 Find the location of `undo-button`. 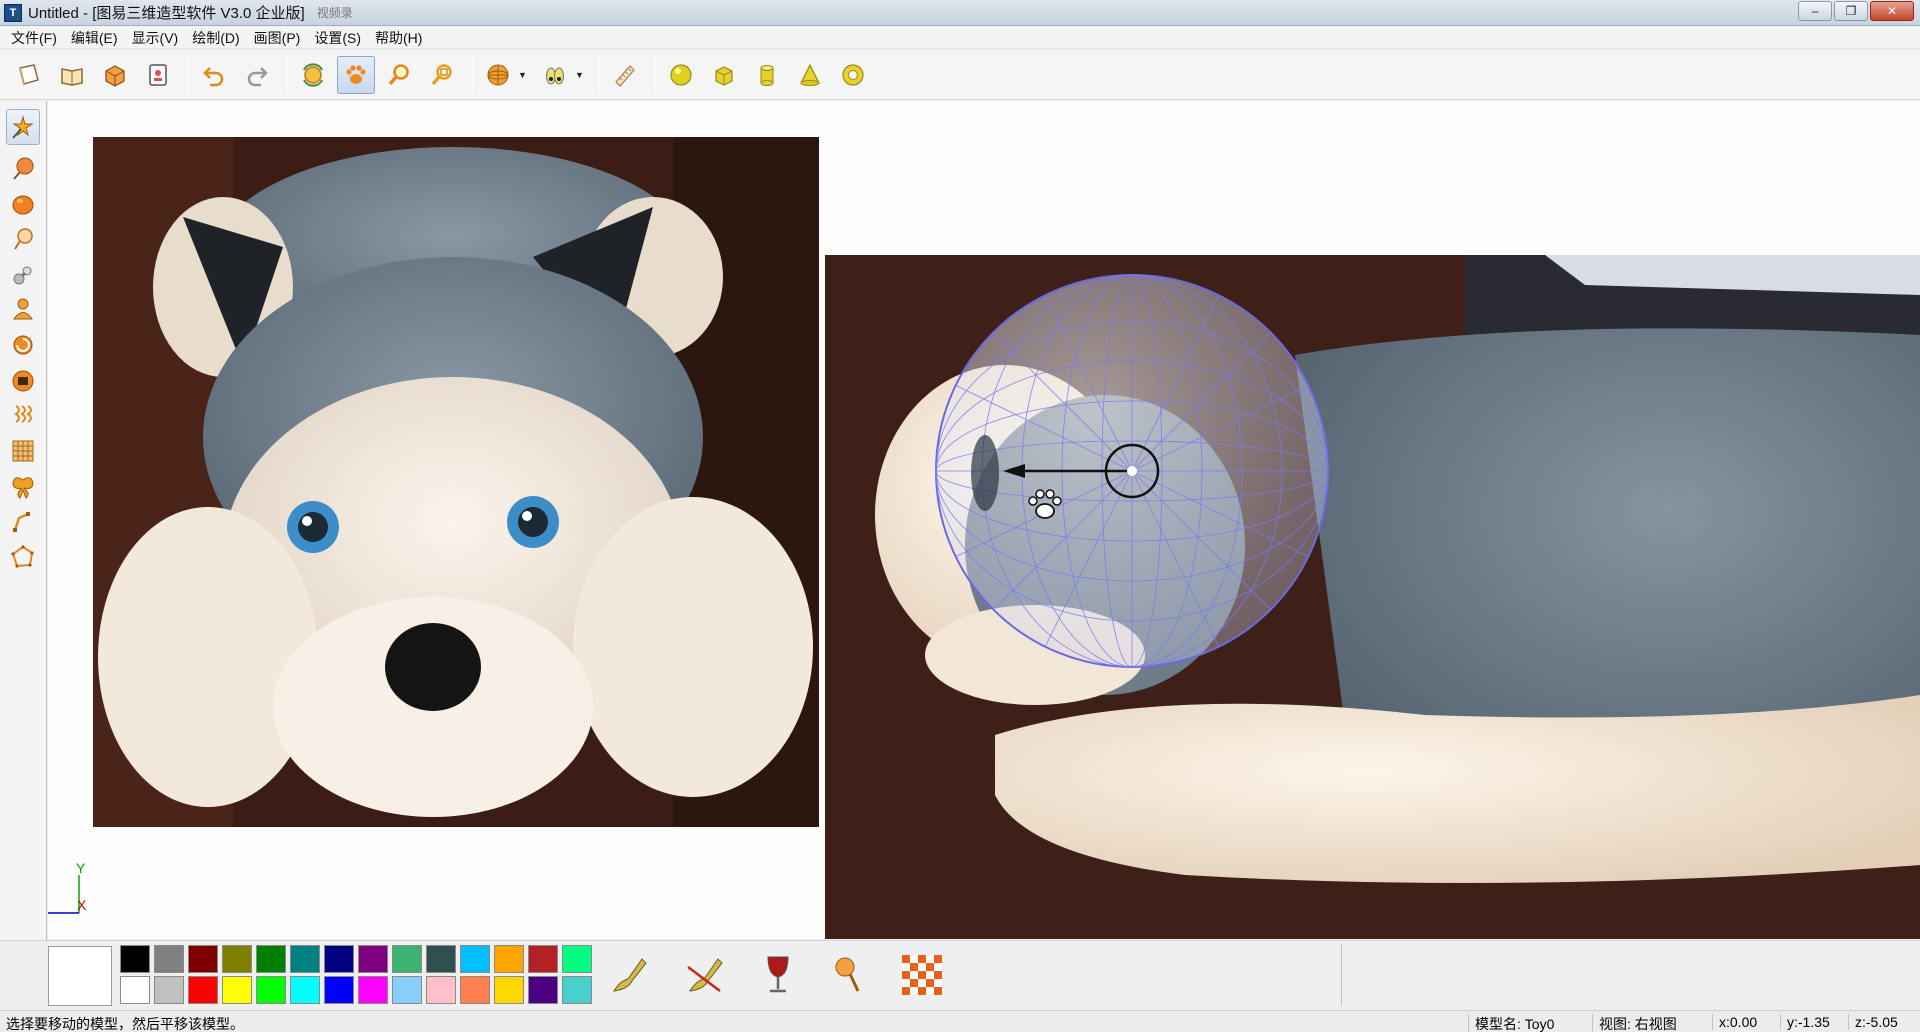

undo-button is located at coordinates (214, 75).